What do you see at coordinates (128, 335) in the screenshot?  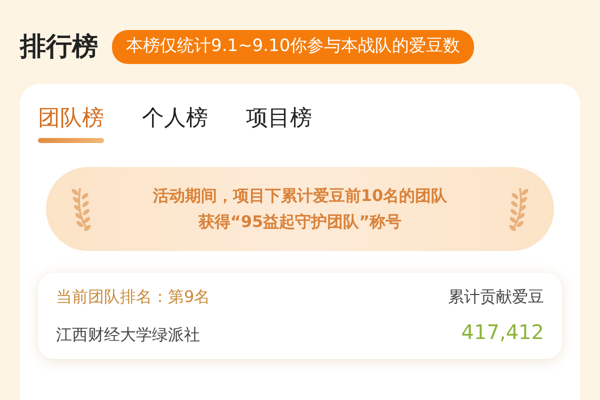 I see `team-name: 江西财经大学绿派社` at bounding box center [128, 335].